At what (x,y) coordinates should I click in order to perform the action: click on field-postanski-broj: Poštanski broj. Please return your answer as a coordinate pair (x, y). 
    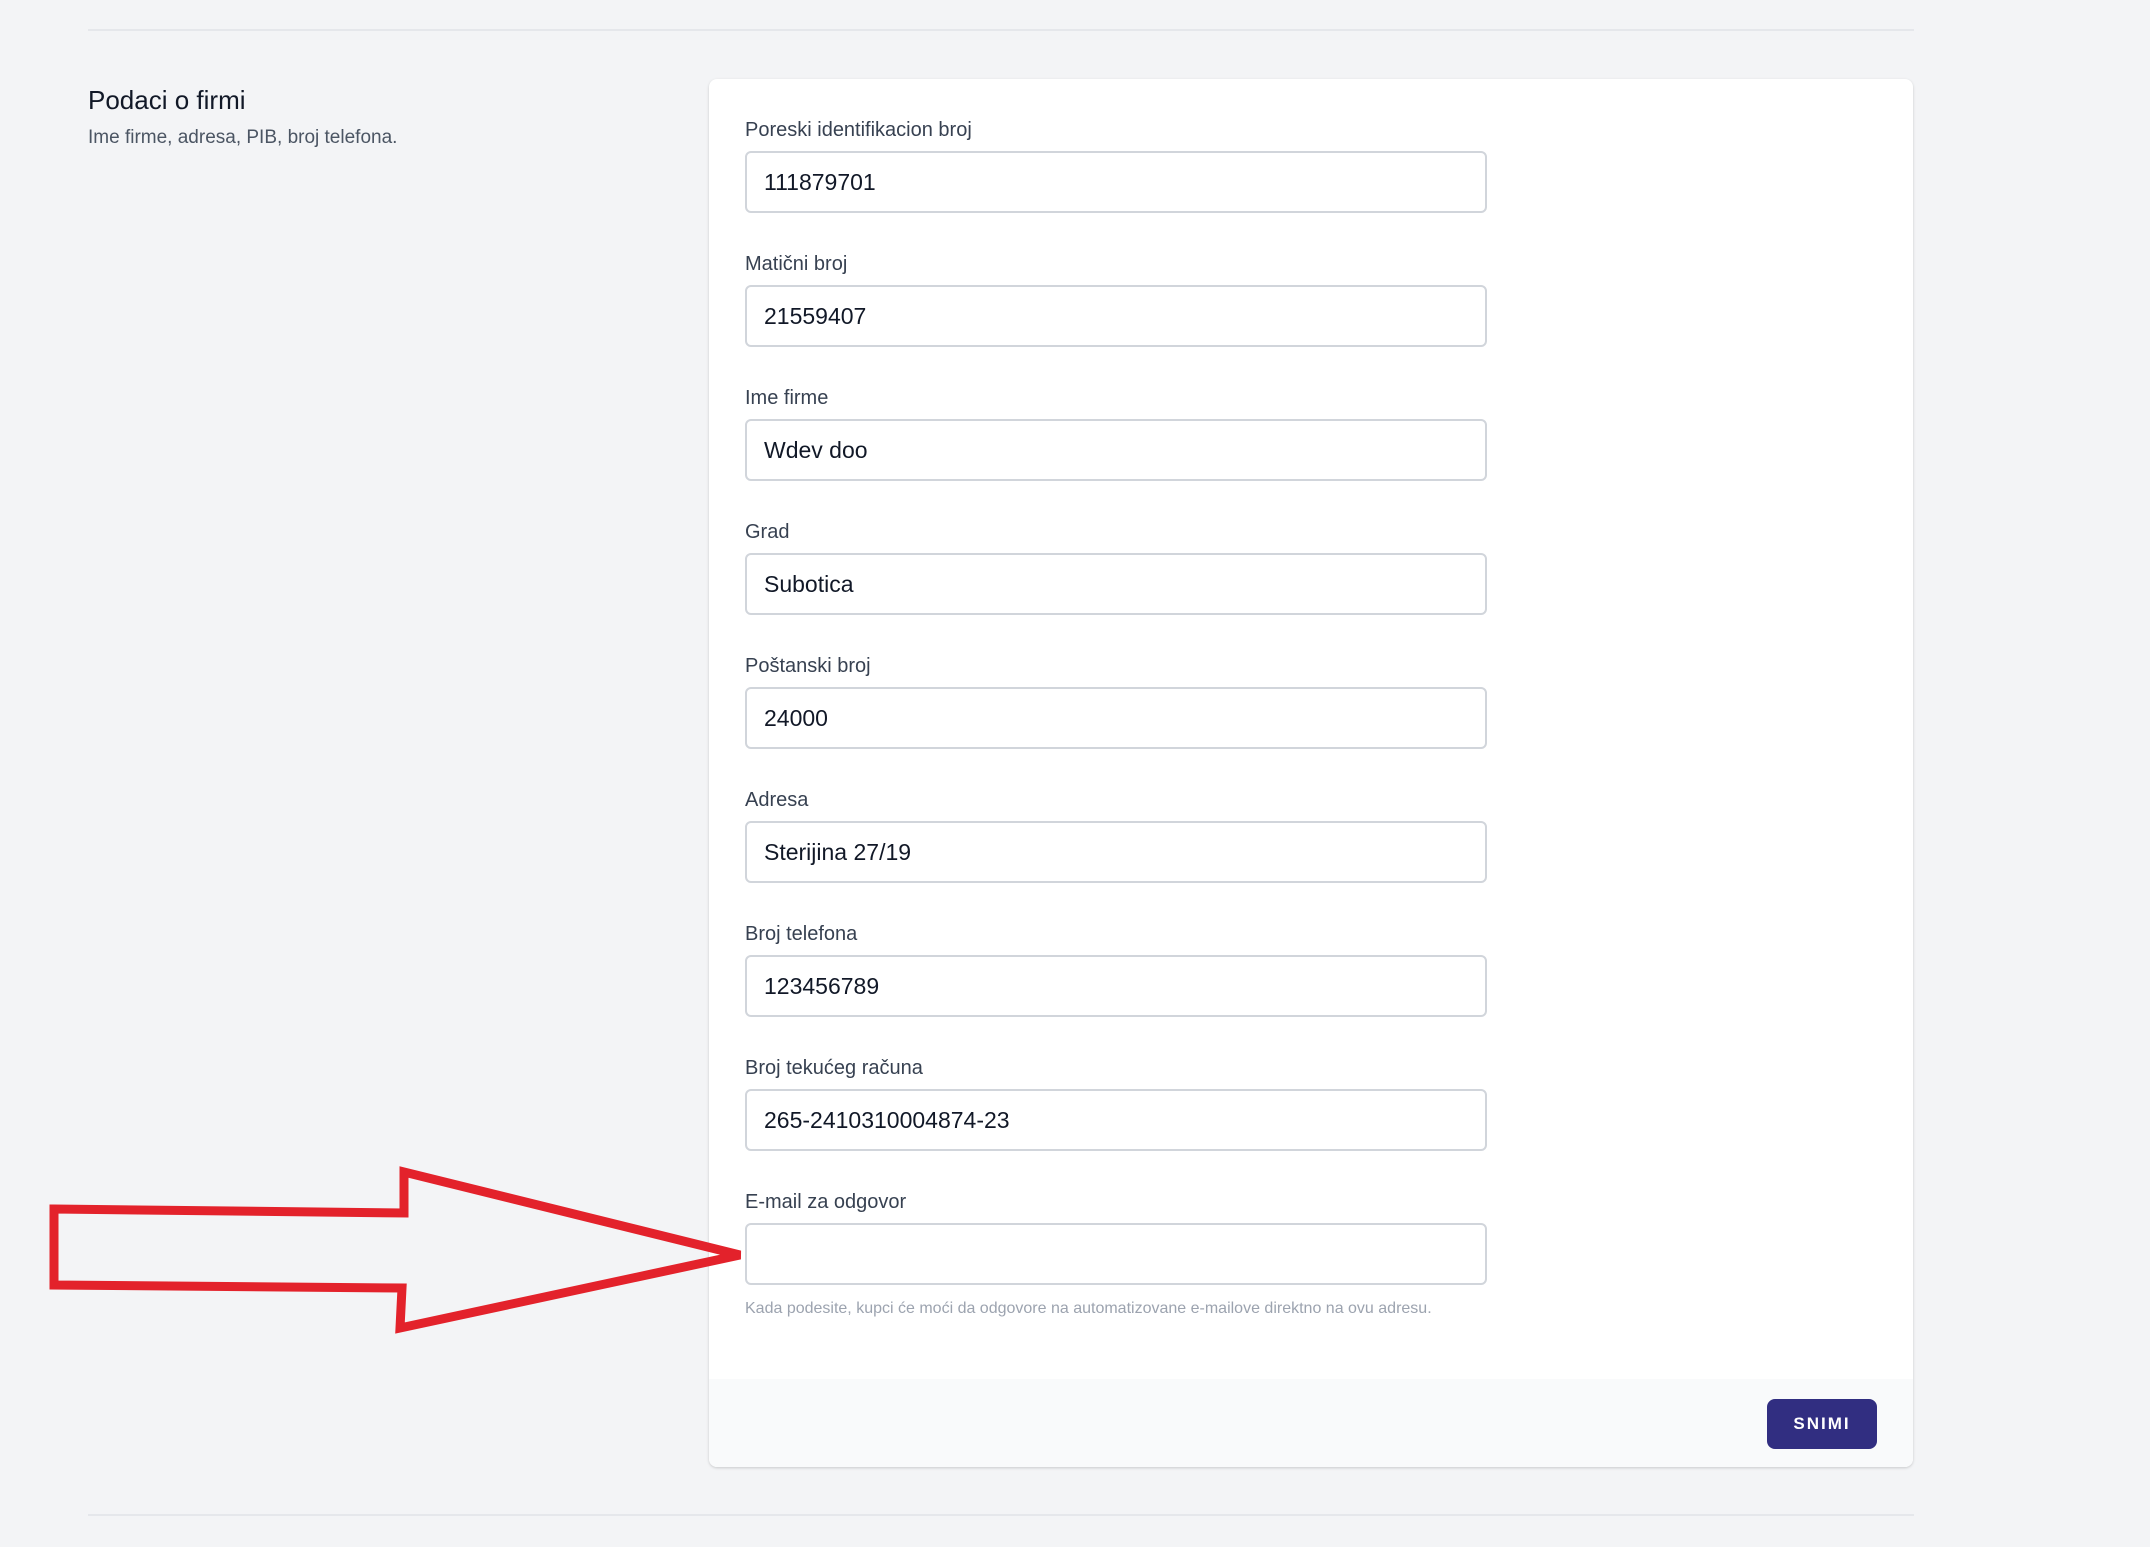
    Looking at the image, I should click on (1116, 720).